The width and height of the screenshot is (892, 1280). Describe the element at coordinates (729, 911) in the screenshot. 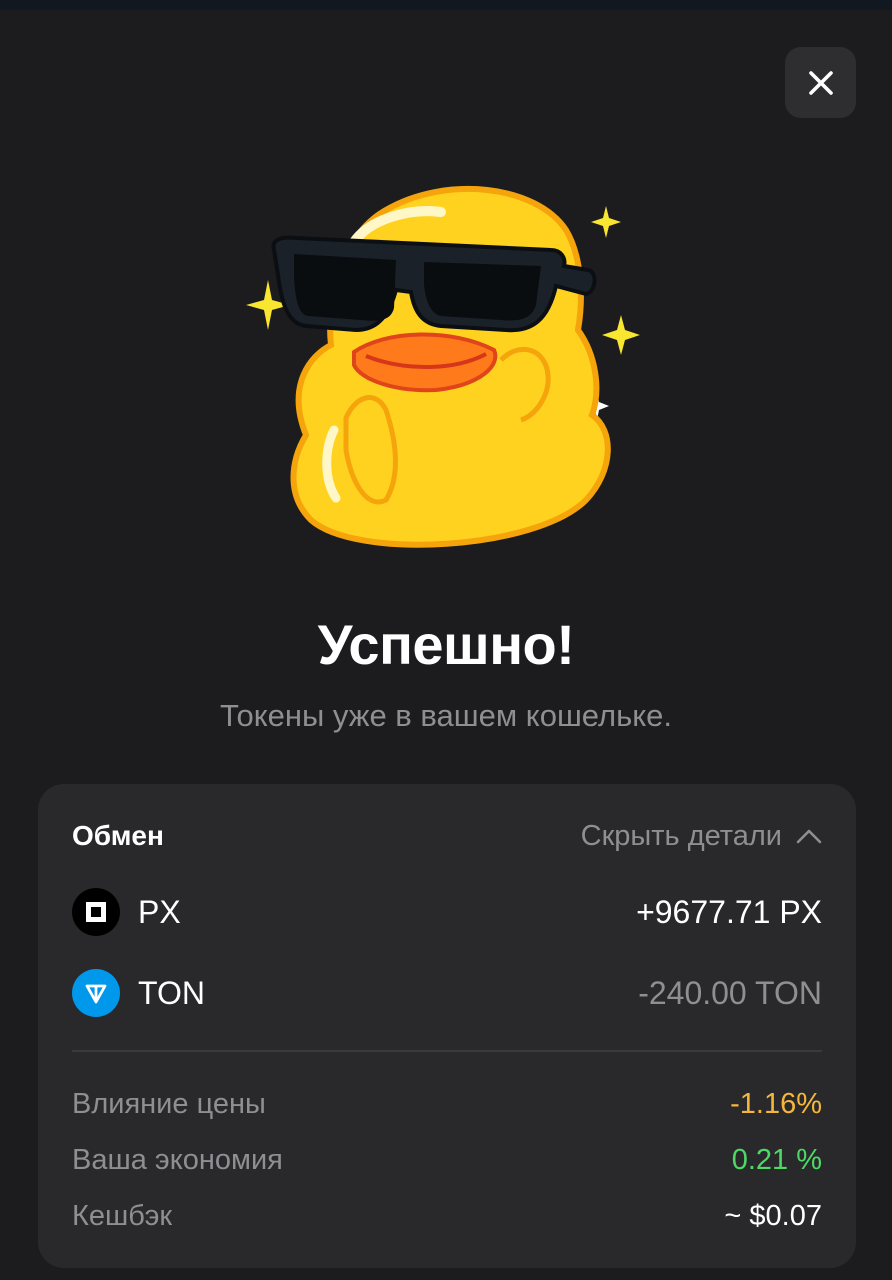

I see `token-amount: +9677.71 PX` at that location.